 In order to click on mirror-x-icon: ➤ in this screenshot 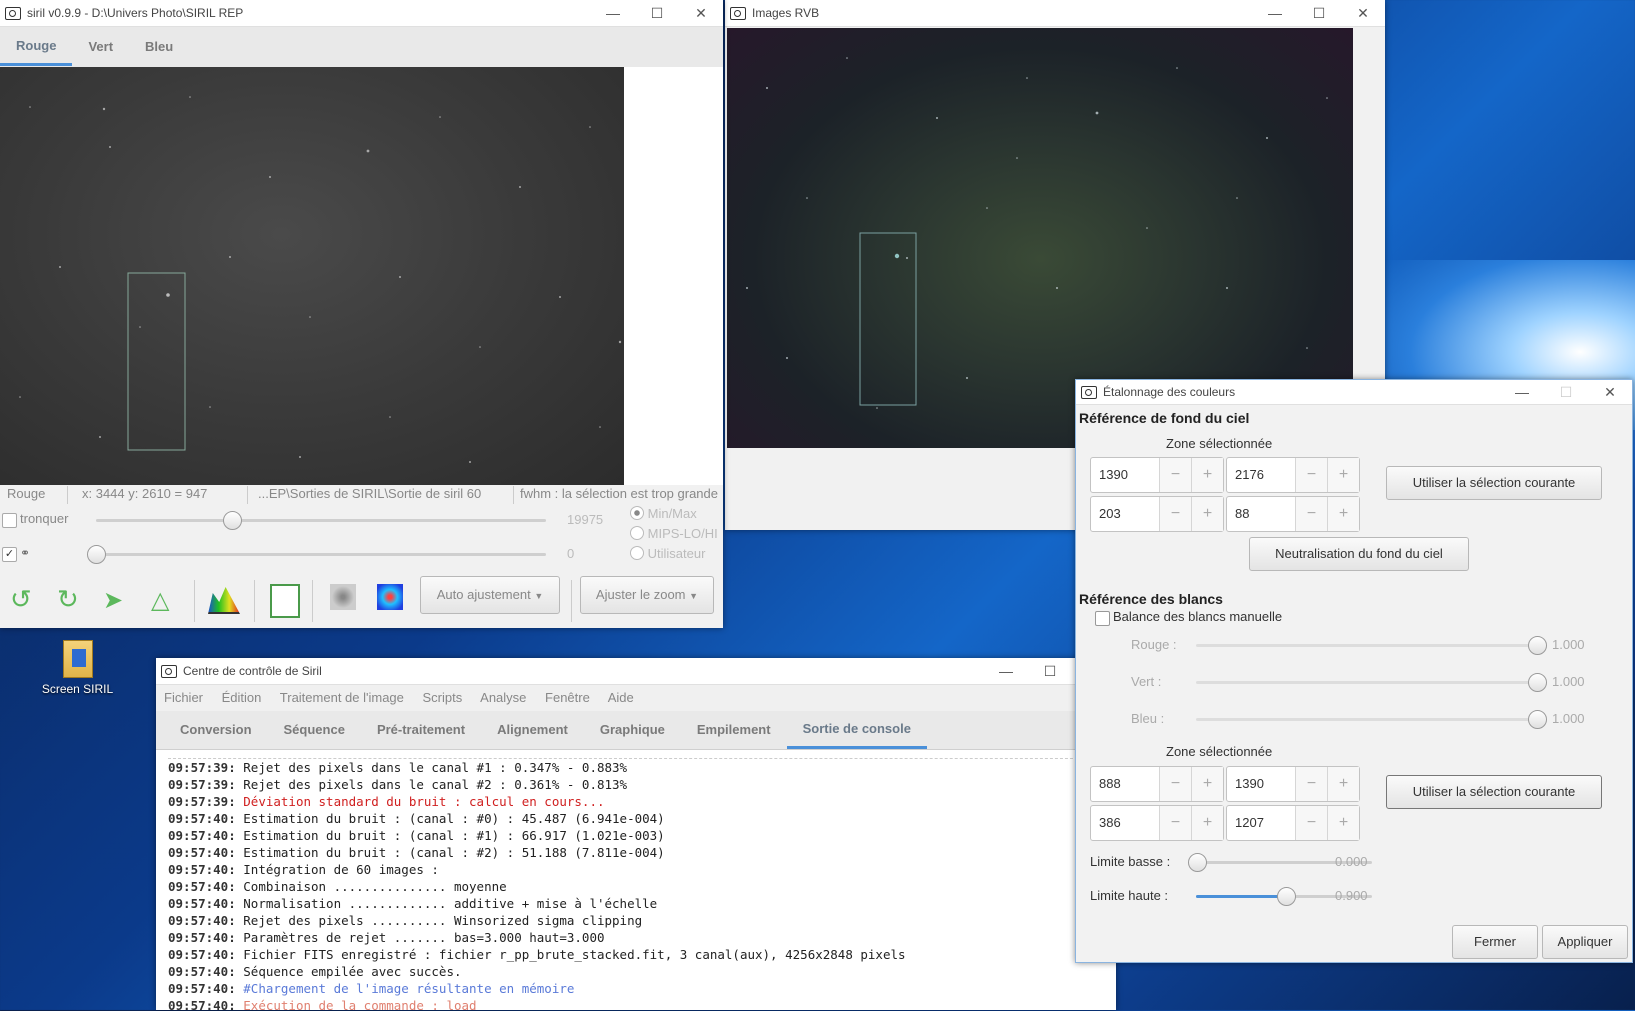, I will do `click(113, 600)`.